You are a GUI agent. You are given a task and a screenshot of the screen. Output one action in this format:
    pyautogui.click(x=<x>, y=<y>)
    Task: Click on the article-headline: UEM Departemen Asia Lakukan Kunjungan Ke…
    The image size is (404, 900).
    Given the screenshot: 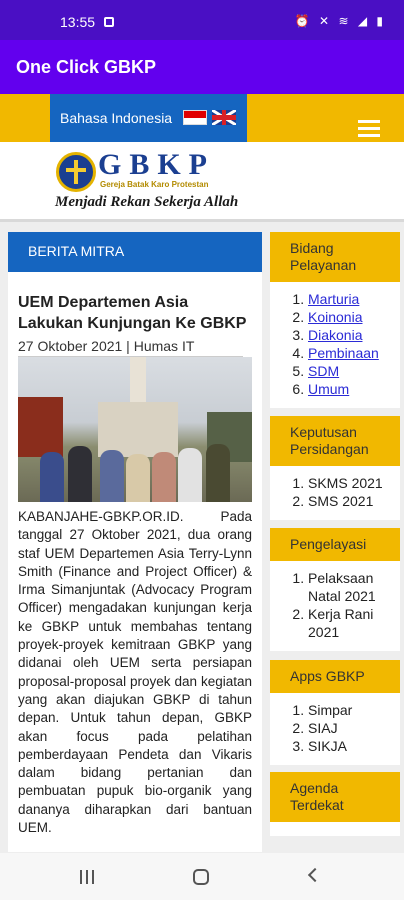 What is the action you would take?
    pyautogui.click(x=135, y=303)
    